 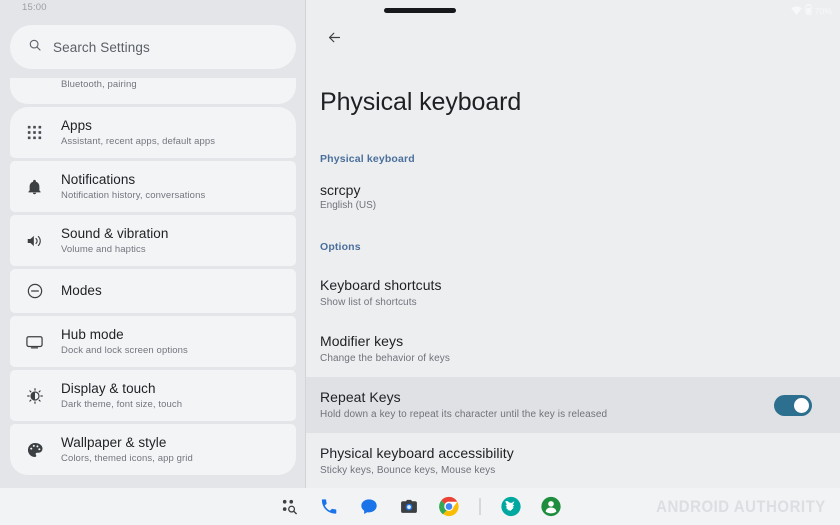 I want to click on monitor-icon, so click(x=34, y=342).